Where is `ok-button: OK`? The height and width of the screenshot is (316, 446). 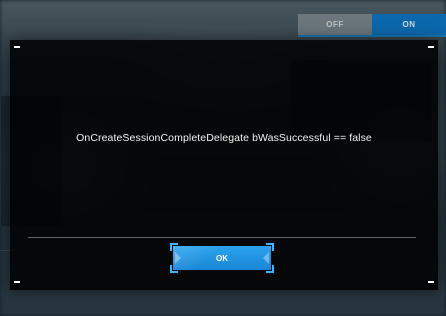 ok-button: OK is located at coordinates (222, 258).